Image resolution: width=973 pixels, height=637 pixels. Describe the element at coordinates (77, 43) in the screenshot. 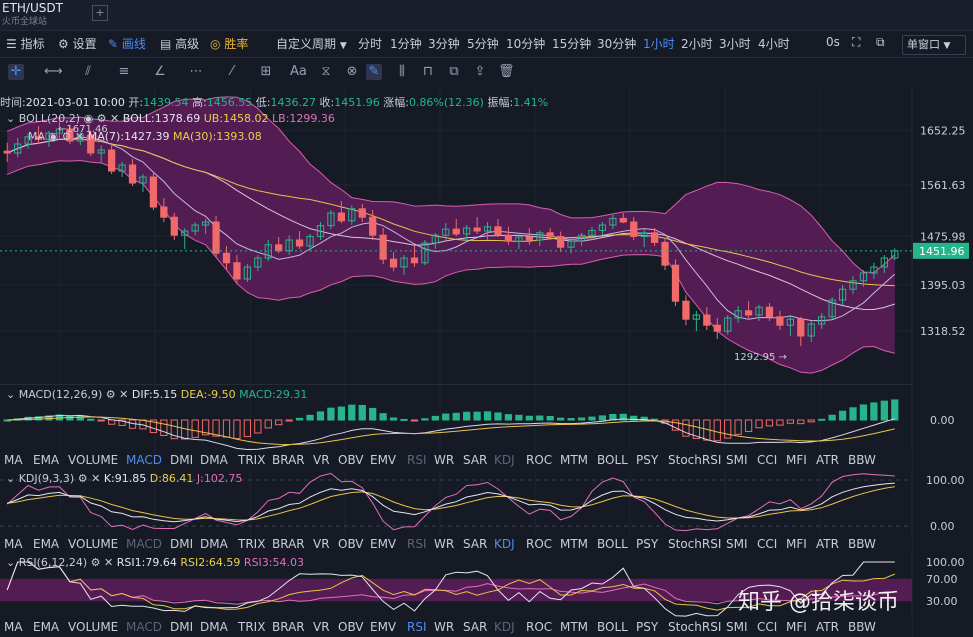

I see `settings-button: ⚙ 设置` at that location.